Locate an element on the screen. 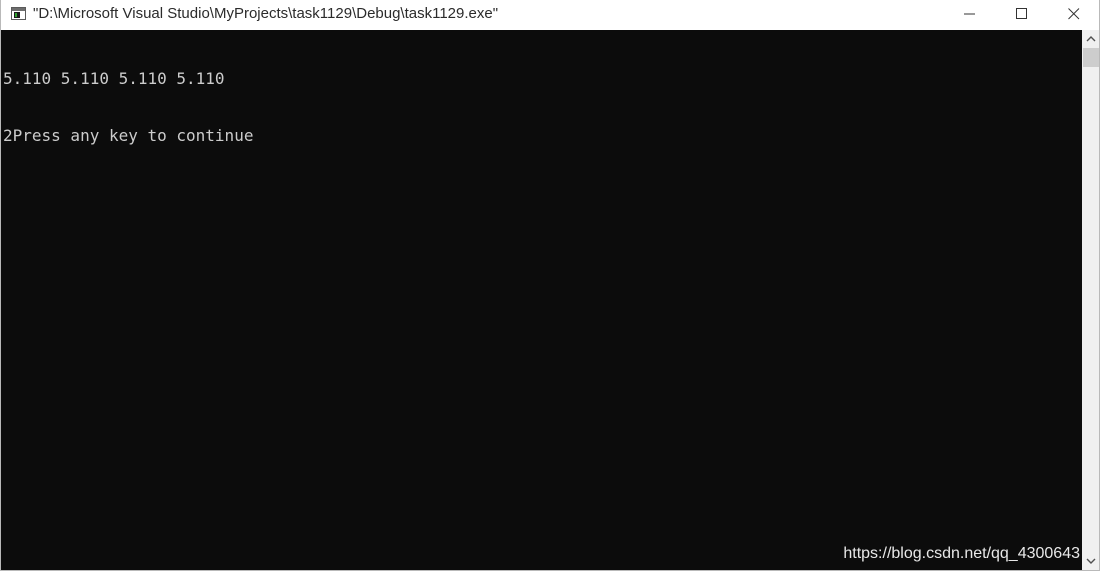  scroll-down-button is located at coordinates (1090, 561).